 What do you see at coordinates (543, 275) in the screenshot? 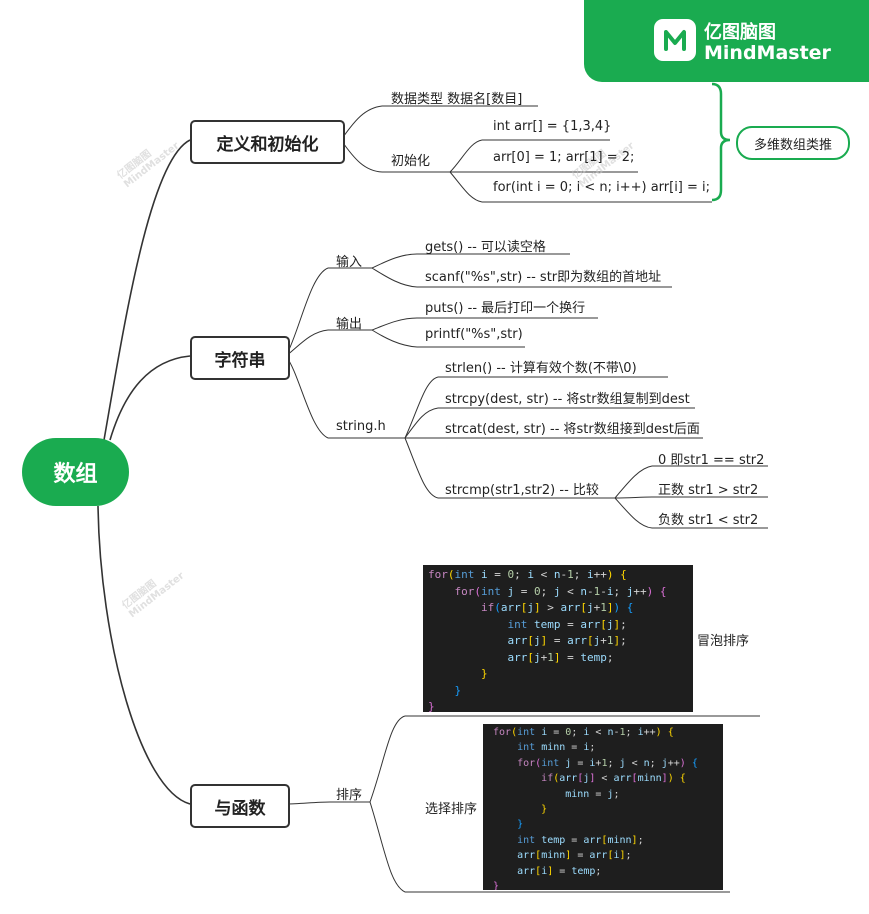
I see `leaf-scanf: scanf("%s",str) -- str即为数组的首地址` at bounding box center [543, 275].